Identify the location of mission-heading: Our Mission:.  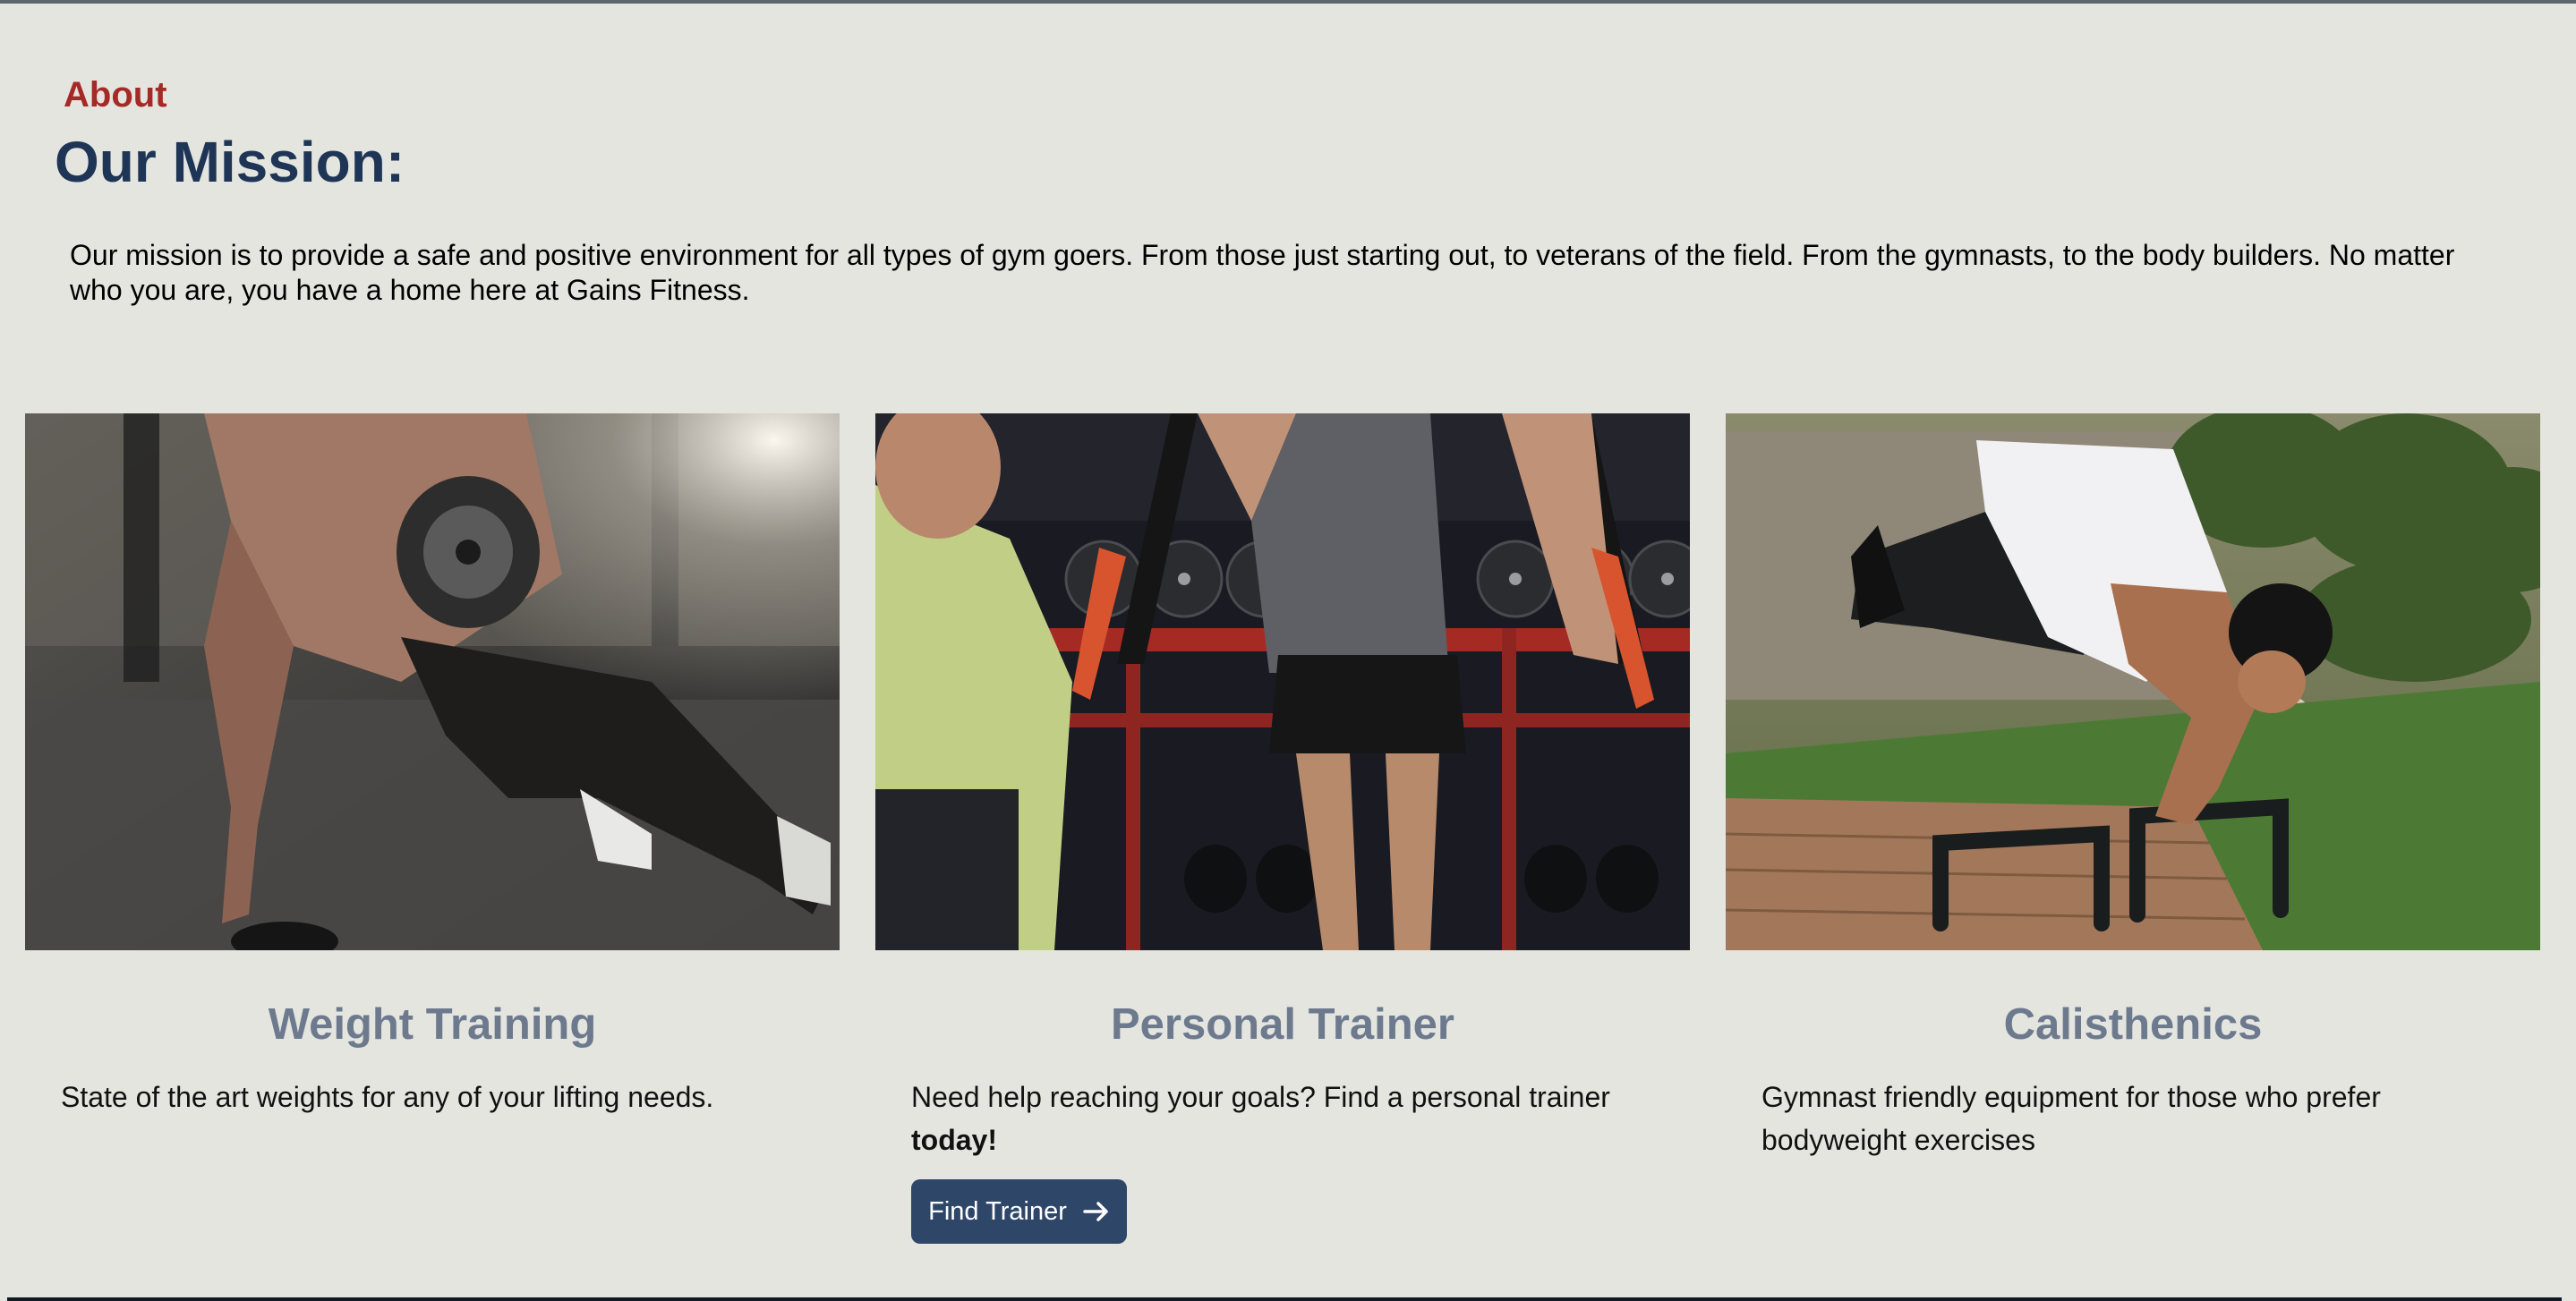
(230, 162).